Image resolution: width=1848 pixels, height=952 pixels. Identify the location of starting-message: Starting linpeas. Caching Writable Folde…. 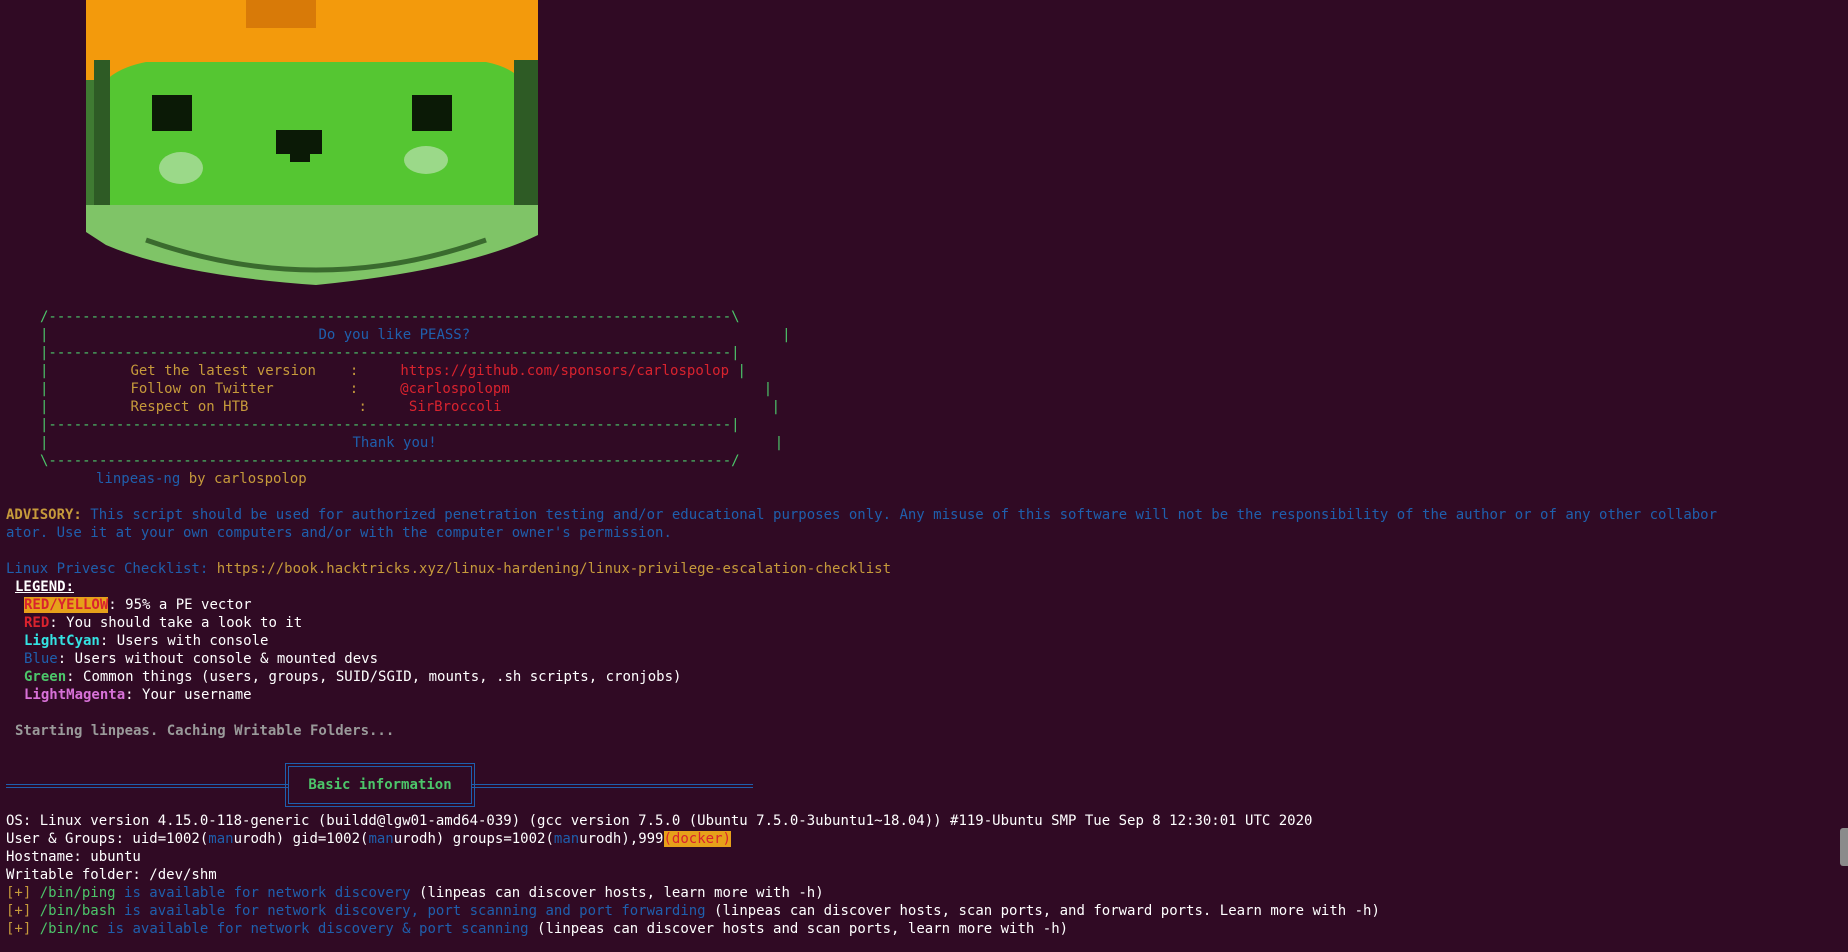
(205, 731).